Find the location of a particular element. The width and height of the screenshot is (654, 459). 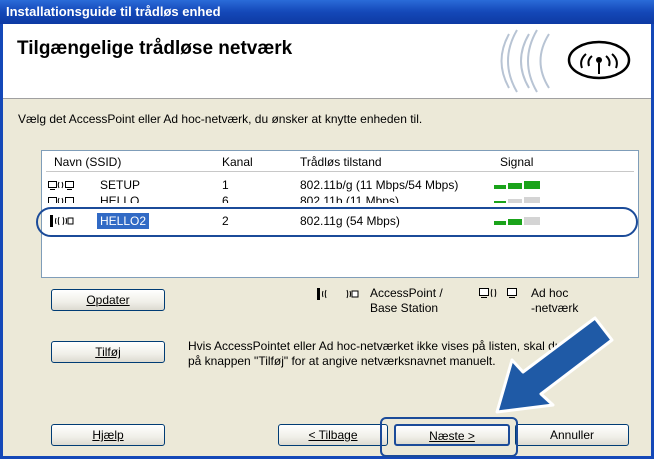

adhoc-legend-icon is located at coordinates (498, 293).